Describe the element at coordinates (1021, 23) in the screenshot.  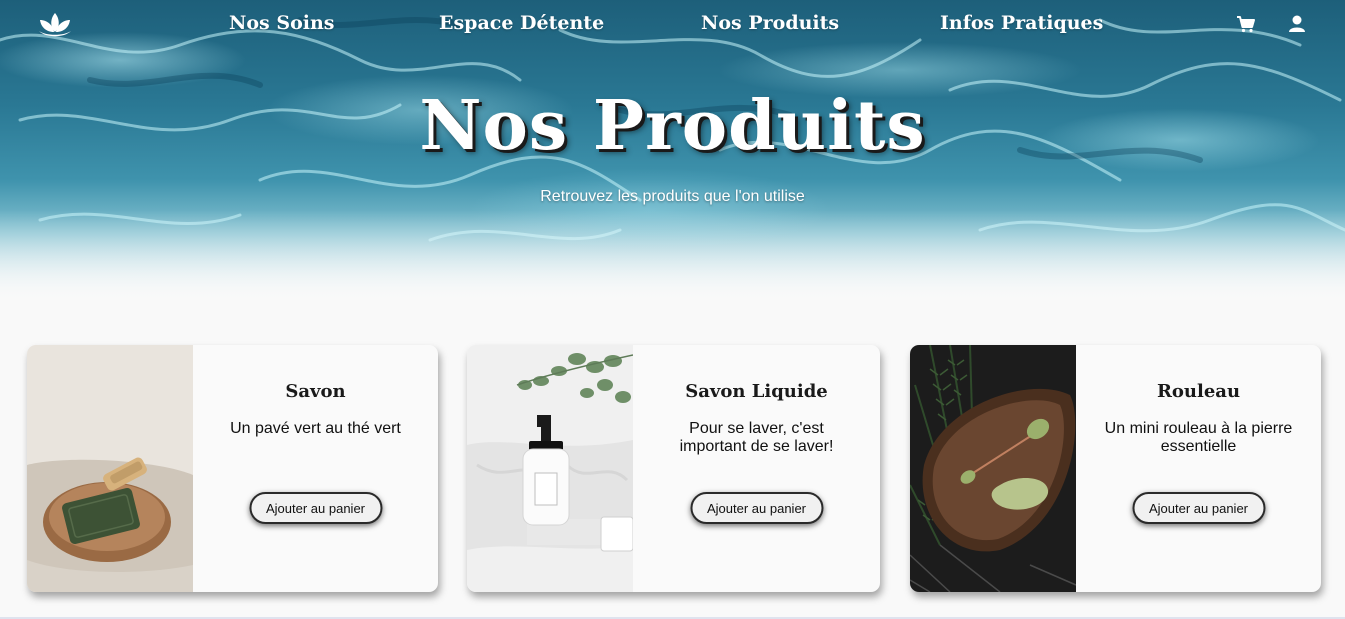
I see `nav-link-infos-pratiques: Infos Pratiques` at that location.